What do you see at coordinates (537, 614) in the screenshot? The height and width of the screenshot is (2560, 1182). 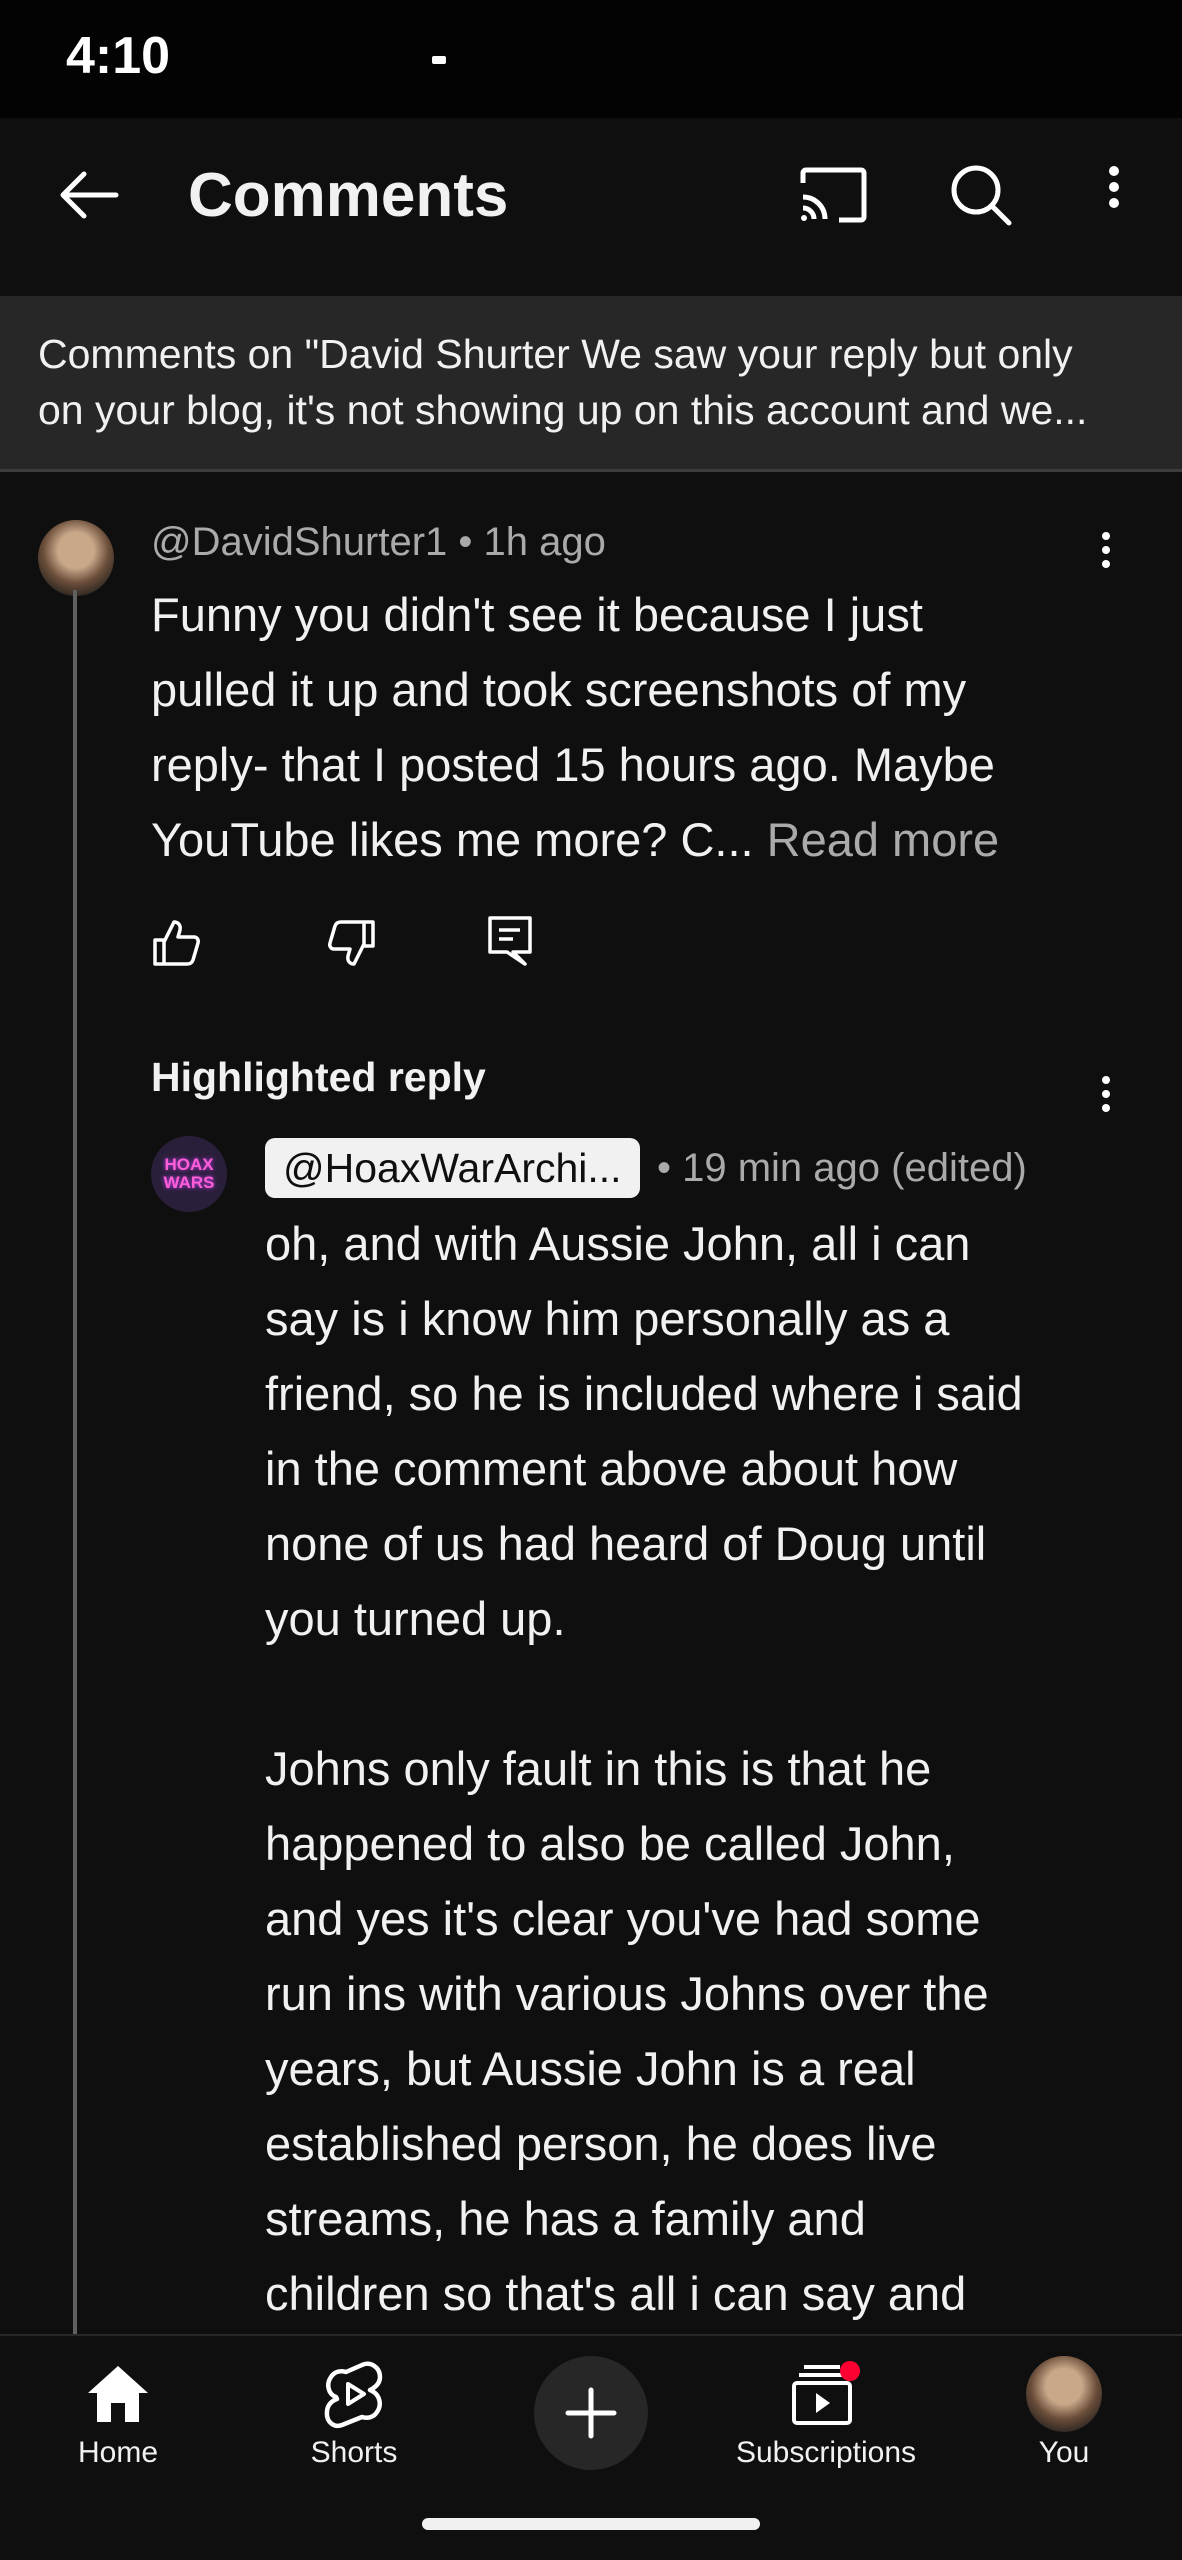 I see `comment-line: Funny you didn't see it because I just` at bounding box center [537, 614].